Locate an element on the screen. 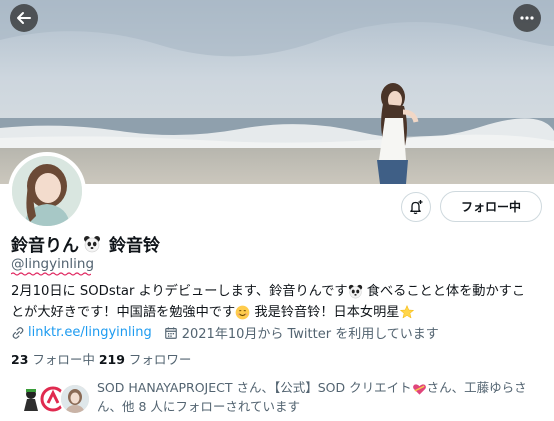 This screenshot has width=554, height=421. notify-button is located at coordinates (416, 207).